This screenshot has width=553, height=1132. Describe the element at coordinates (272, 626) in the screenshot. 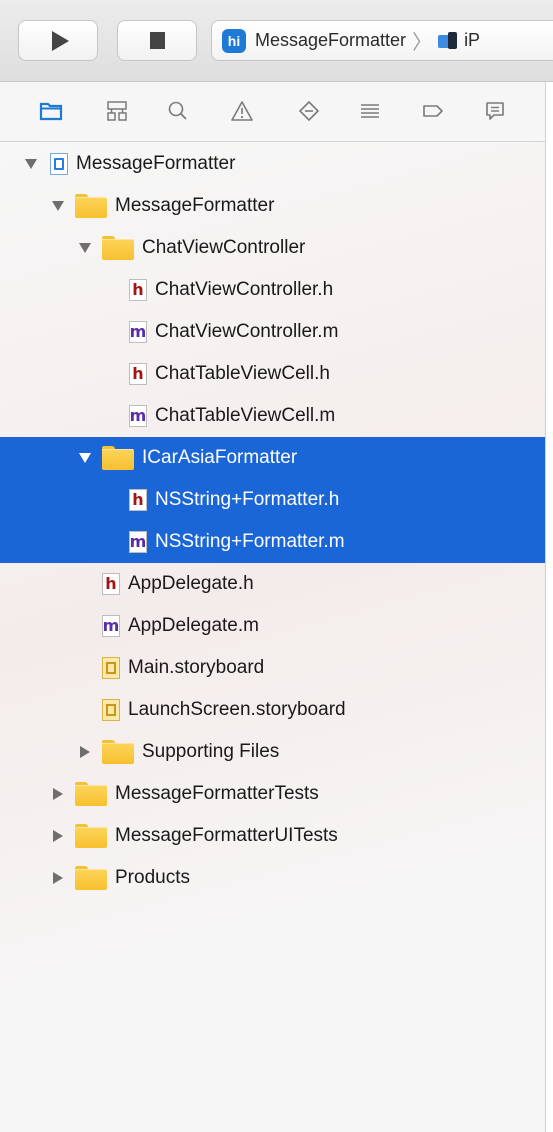

I see `tree-row: m AppDelegate.m` at that location.